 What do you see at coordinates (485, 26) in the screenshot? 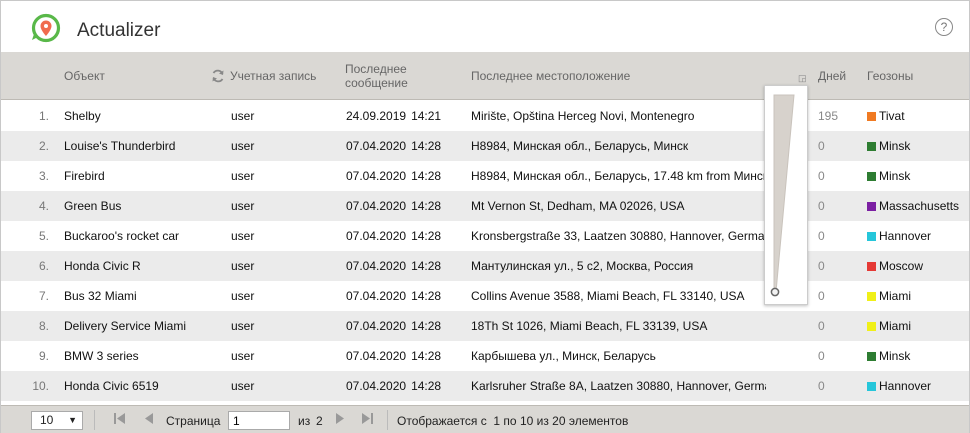
I see `app-header: Actualizer ?` at bounding box center [485, 26].